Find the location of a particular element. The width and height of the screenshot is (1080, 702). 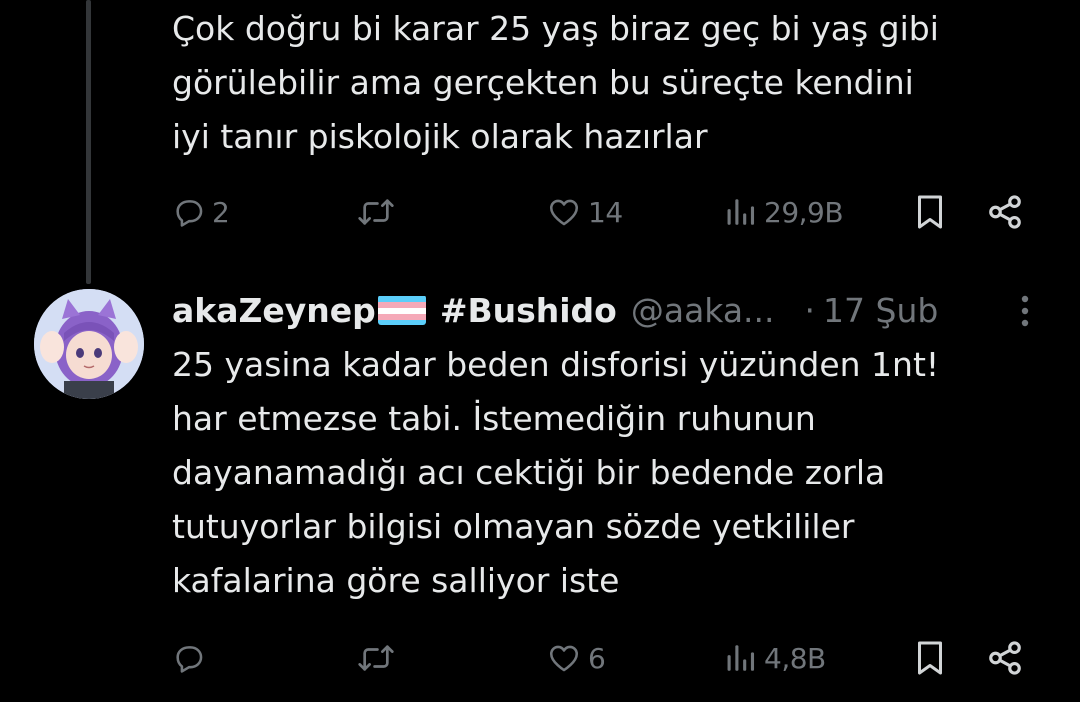

reply-count: 2 is located at coordinates (221, 212).